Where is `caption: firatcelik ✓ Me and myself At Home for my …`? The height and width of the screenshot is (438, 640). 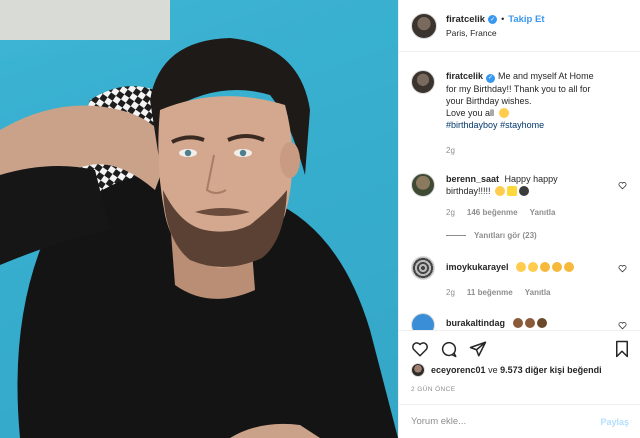 caption: firatcelik ✓ Me and myself At Home for my … is located at coordinates (520, 113).